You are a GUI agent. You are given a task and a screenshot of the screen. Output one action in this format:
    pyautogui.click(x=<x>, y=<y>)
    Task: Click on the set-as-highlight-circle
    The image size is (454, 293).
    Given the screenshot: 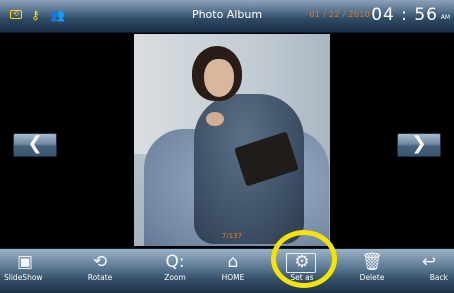 What is the action you would take?
    pyautogui.click(x=304, y=259)
    